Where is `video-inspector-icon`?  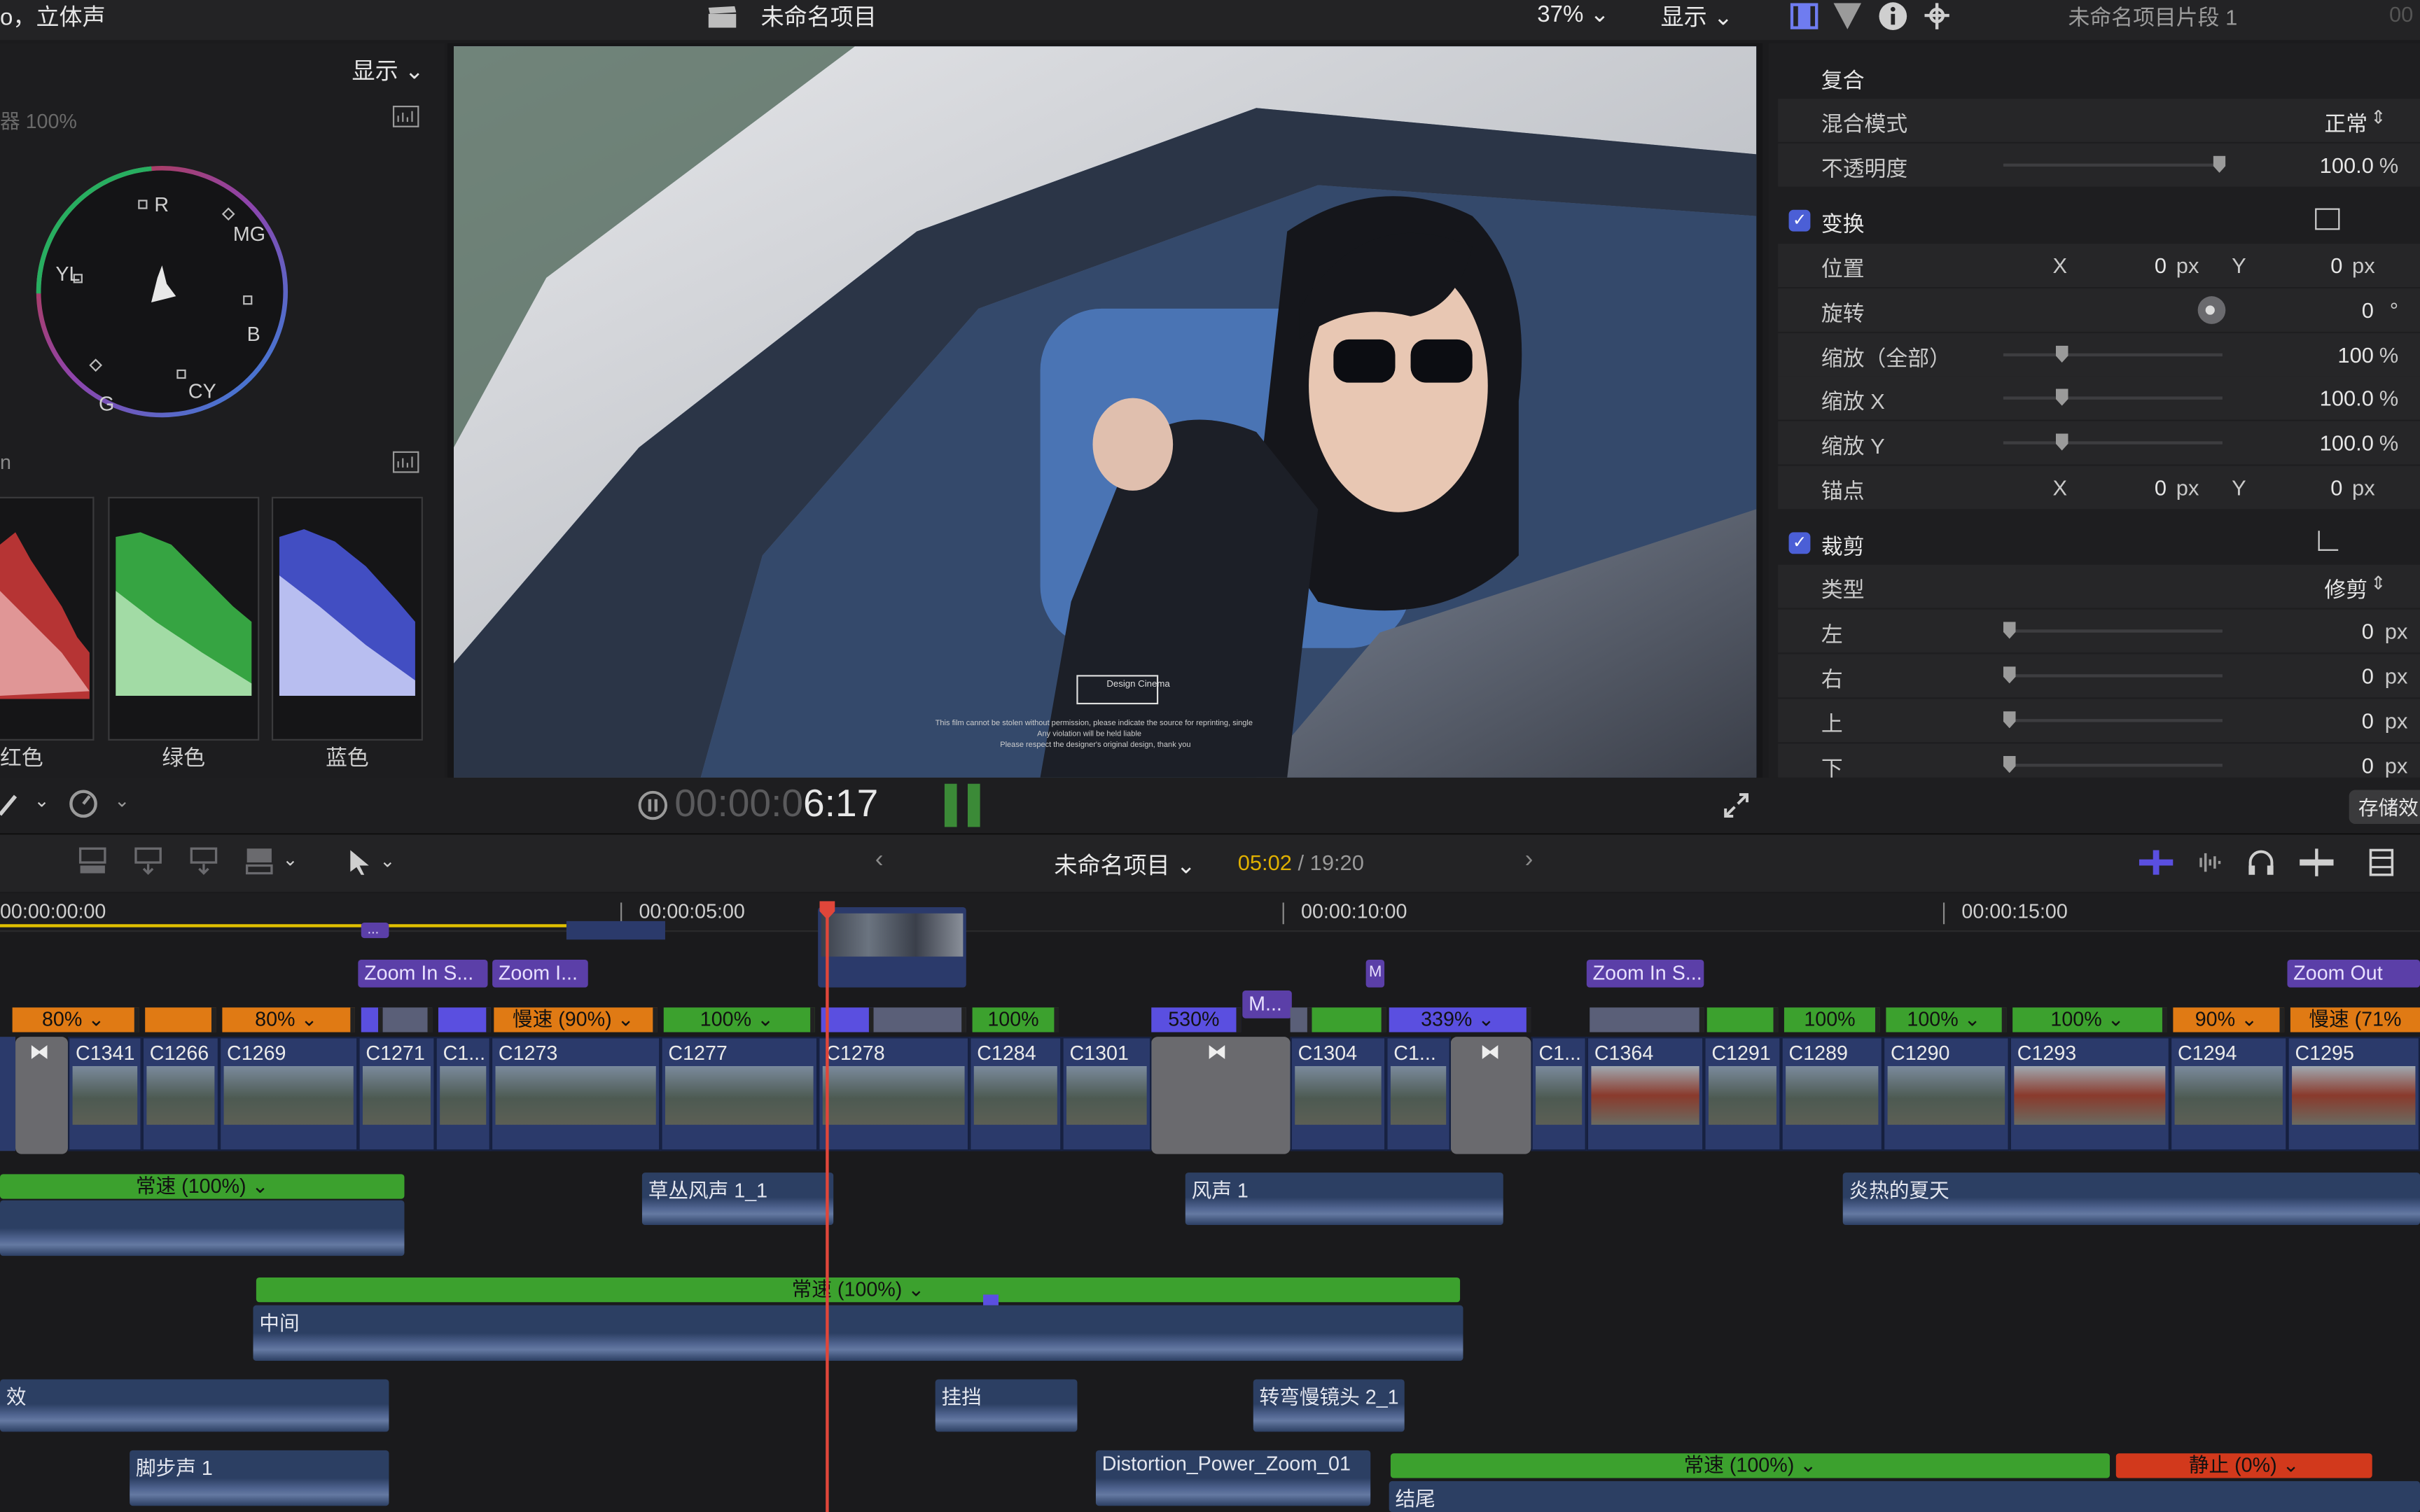 video-inspector-icon is located at coordinates (1804, 16).